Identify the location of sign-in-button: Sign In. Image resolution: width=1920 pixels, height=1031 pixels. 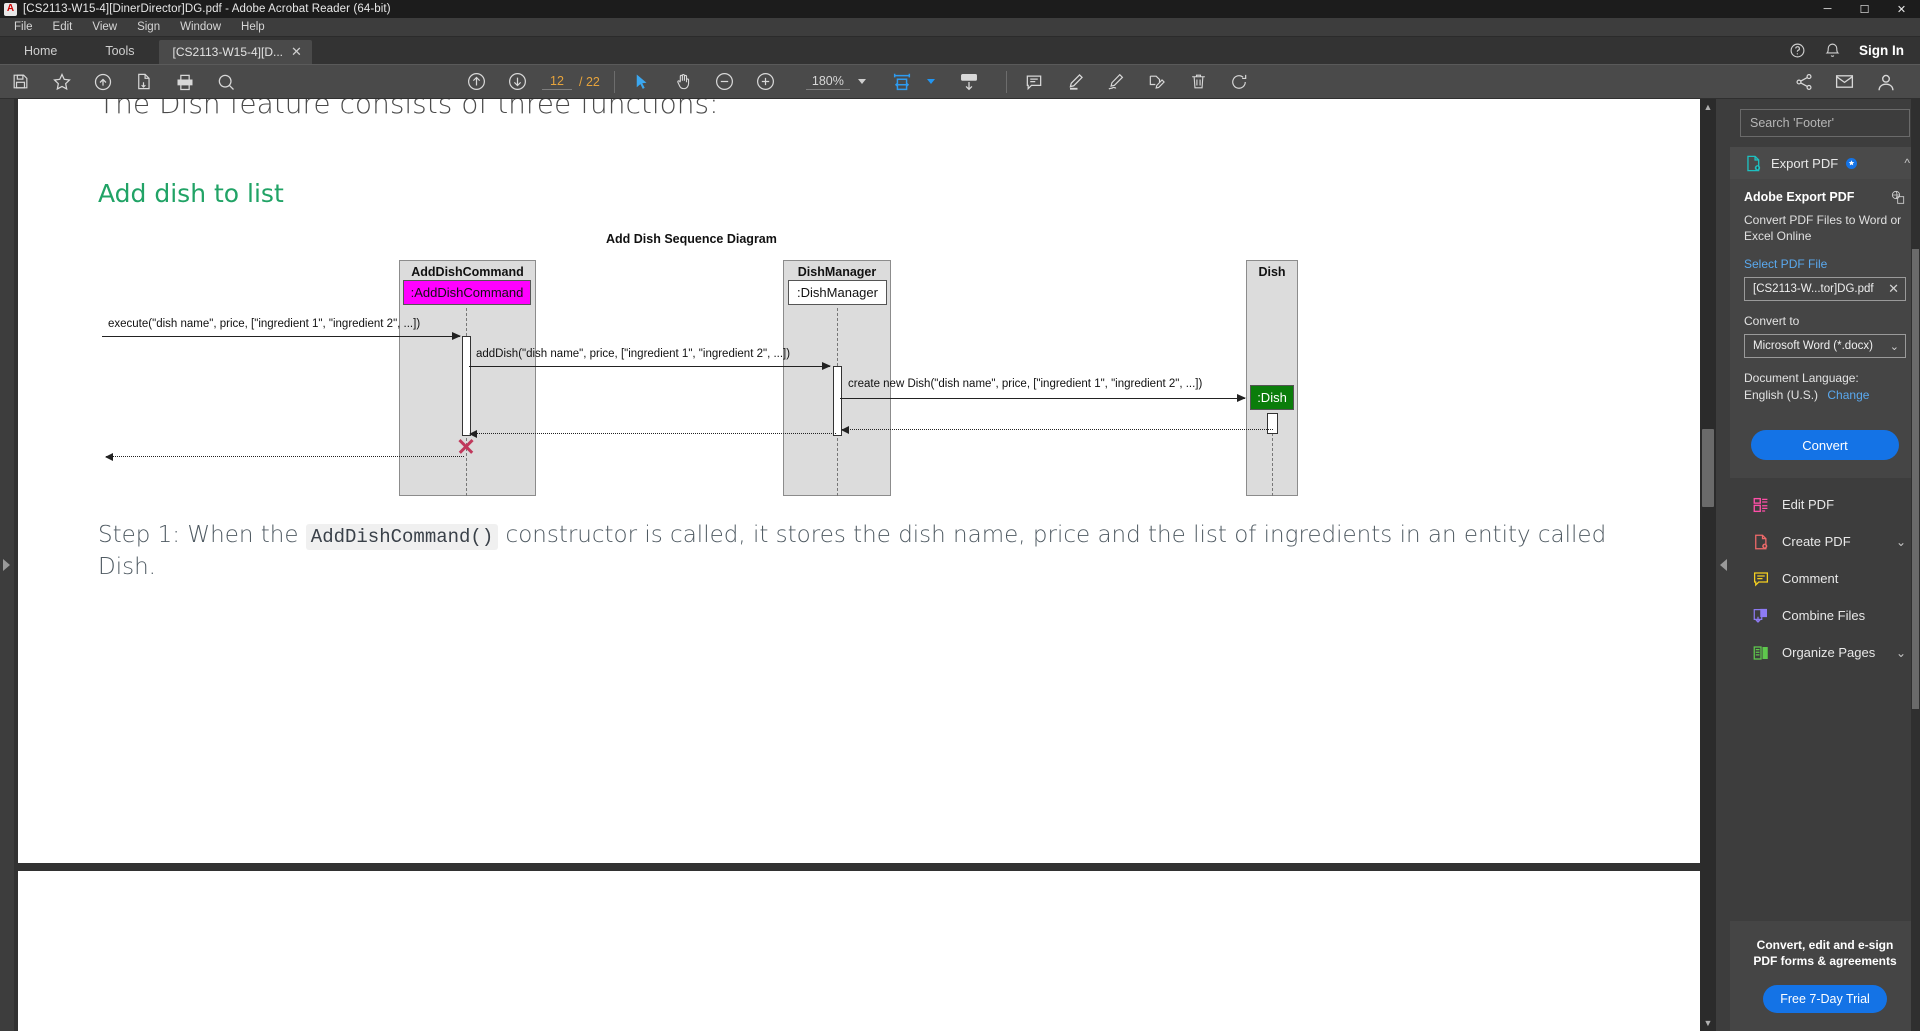
(1881, 50).